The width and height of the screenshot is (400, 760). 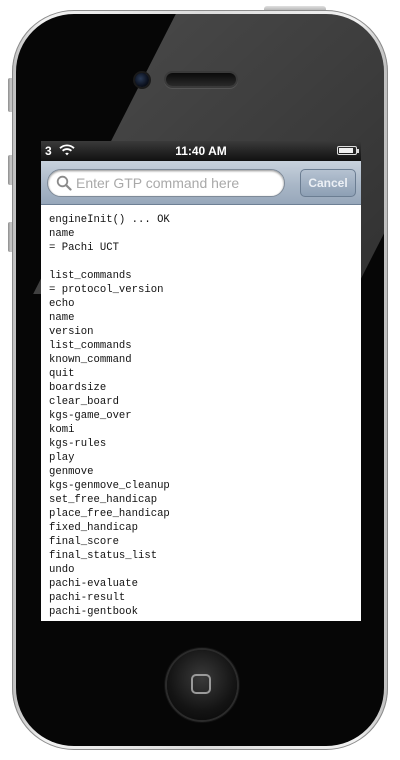 I want to click on console-line: echo, so click(x=62, y=304).